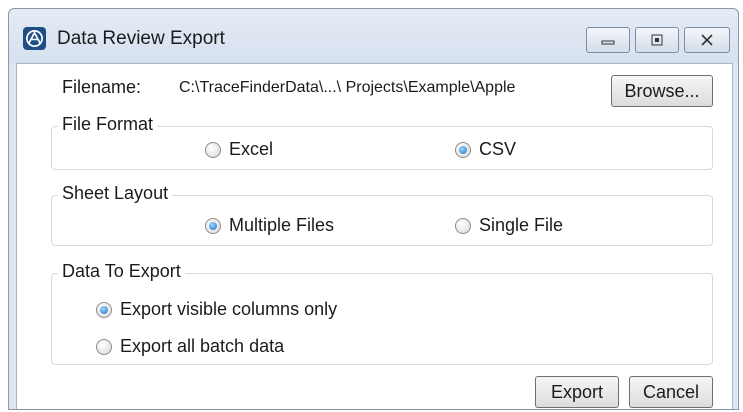 The height and width of the screenshot is (412, 743). I want to click on app-logo-icon, so click(34, 38).